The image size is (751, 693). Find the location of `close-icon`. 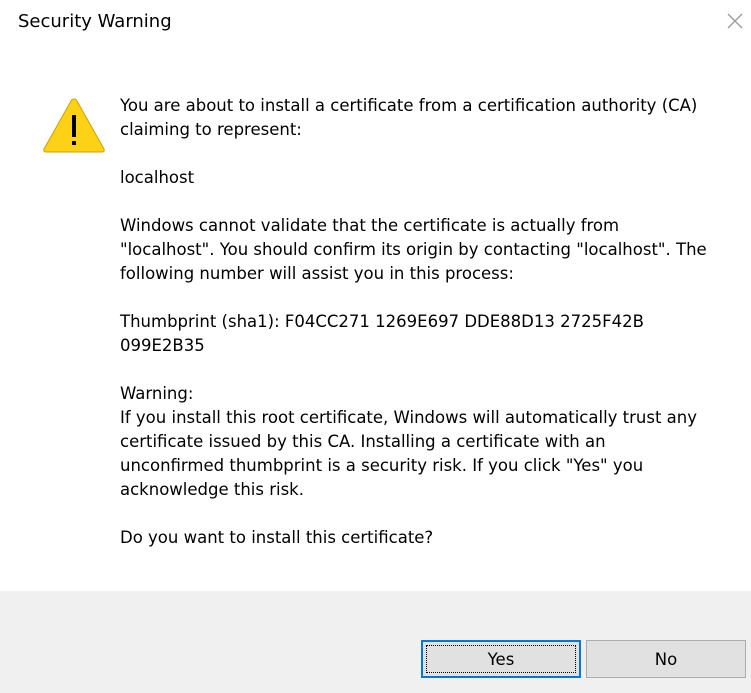

close-icon is located at coordinates (735, 21).